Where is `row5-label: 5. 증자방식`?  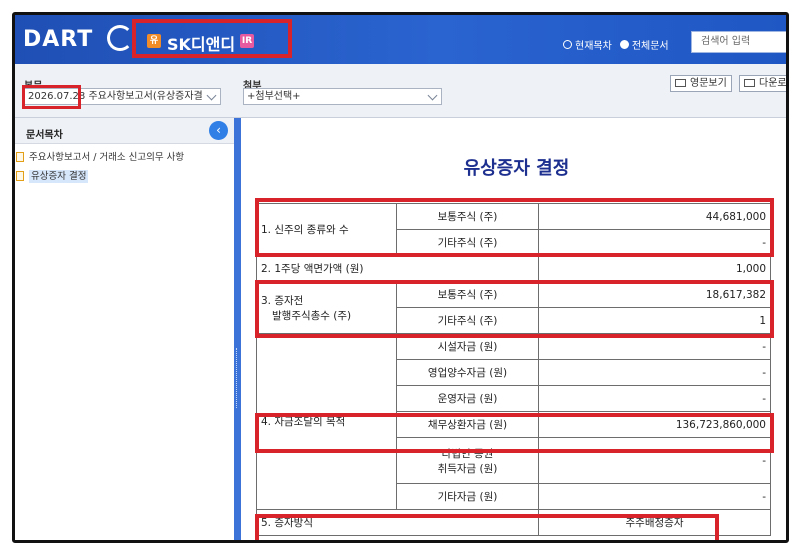
row5-label: 5. 증자방식 is located at coordinates (397, 522).